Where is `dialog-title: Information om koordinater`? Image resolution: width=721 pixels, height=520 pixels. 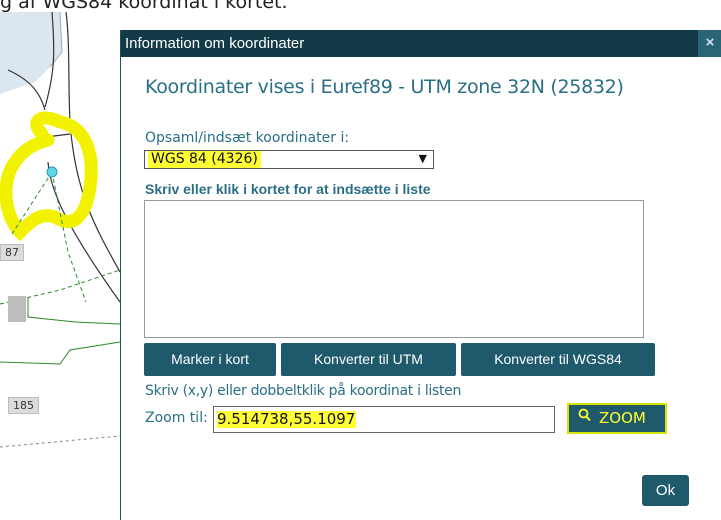 dialog-title: Information om koordinater is located at coordinates (215, 43).